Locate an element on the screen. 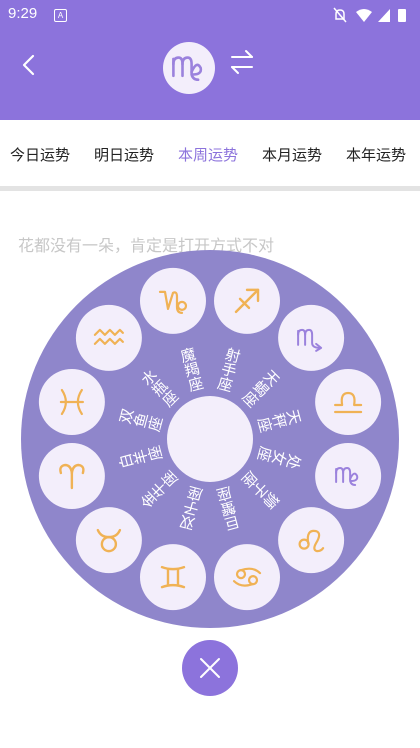 The image size is (420, 748). close-button is located at coordinates (210, 668).